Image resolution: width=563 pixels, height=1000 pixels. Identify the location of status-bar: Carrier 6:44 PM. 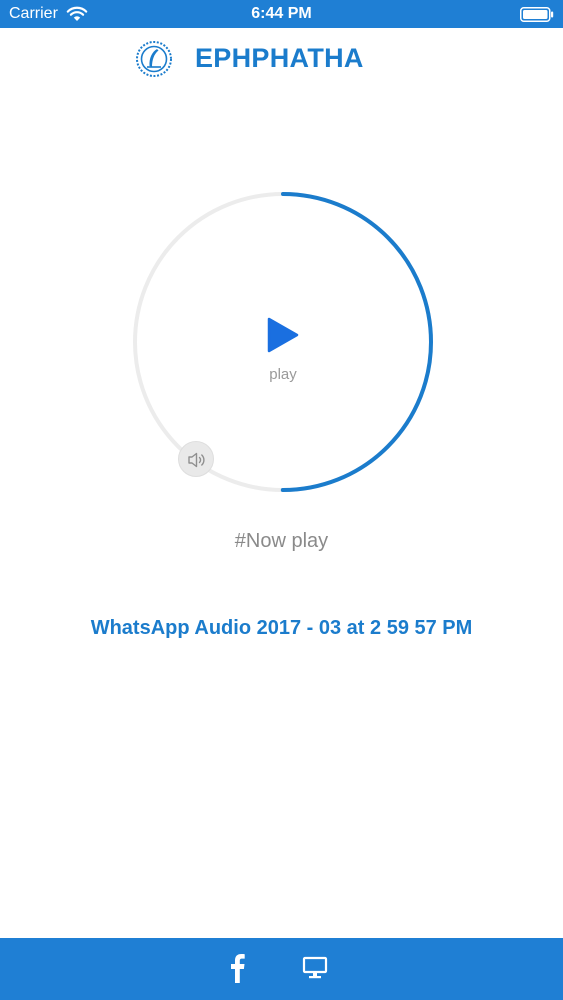
(281, 14).